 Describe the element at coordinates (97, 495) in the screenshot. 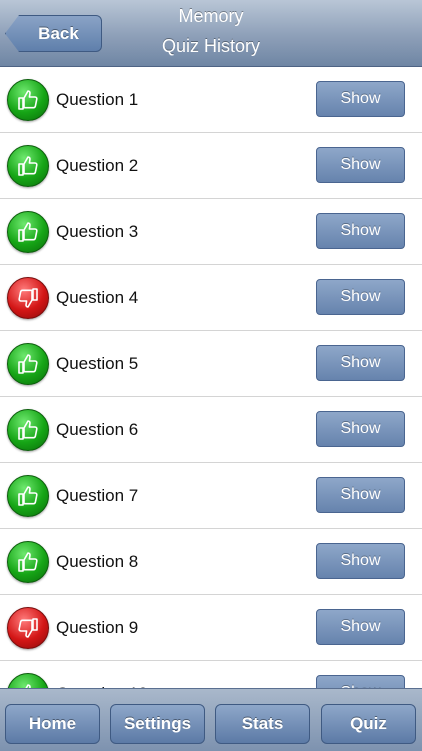

I see `question-label: Question 7` at that location.